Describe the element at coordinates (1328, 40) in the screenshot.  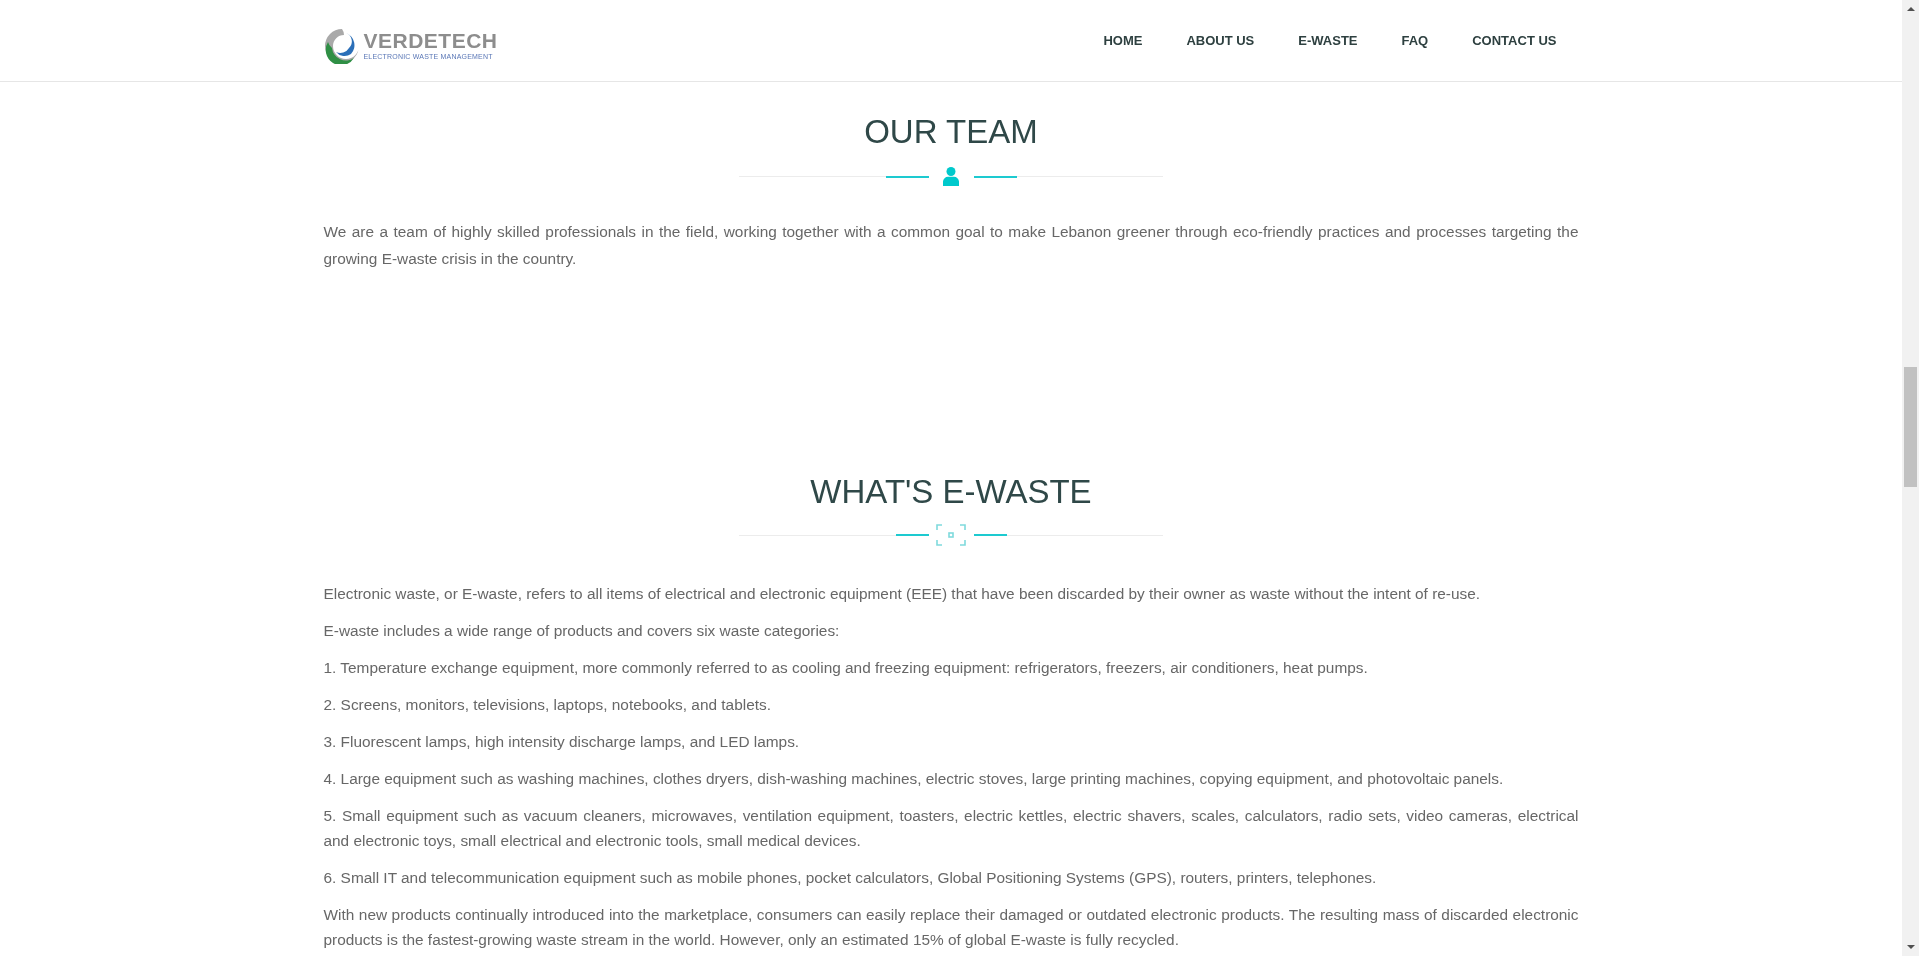
I see `nav-link: E-WASTE` at that location.